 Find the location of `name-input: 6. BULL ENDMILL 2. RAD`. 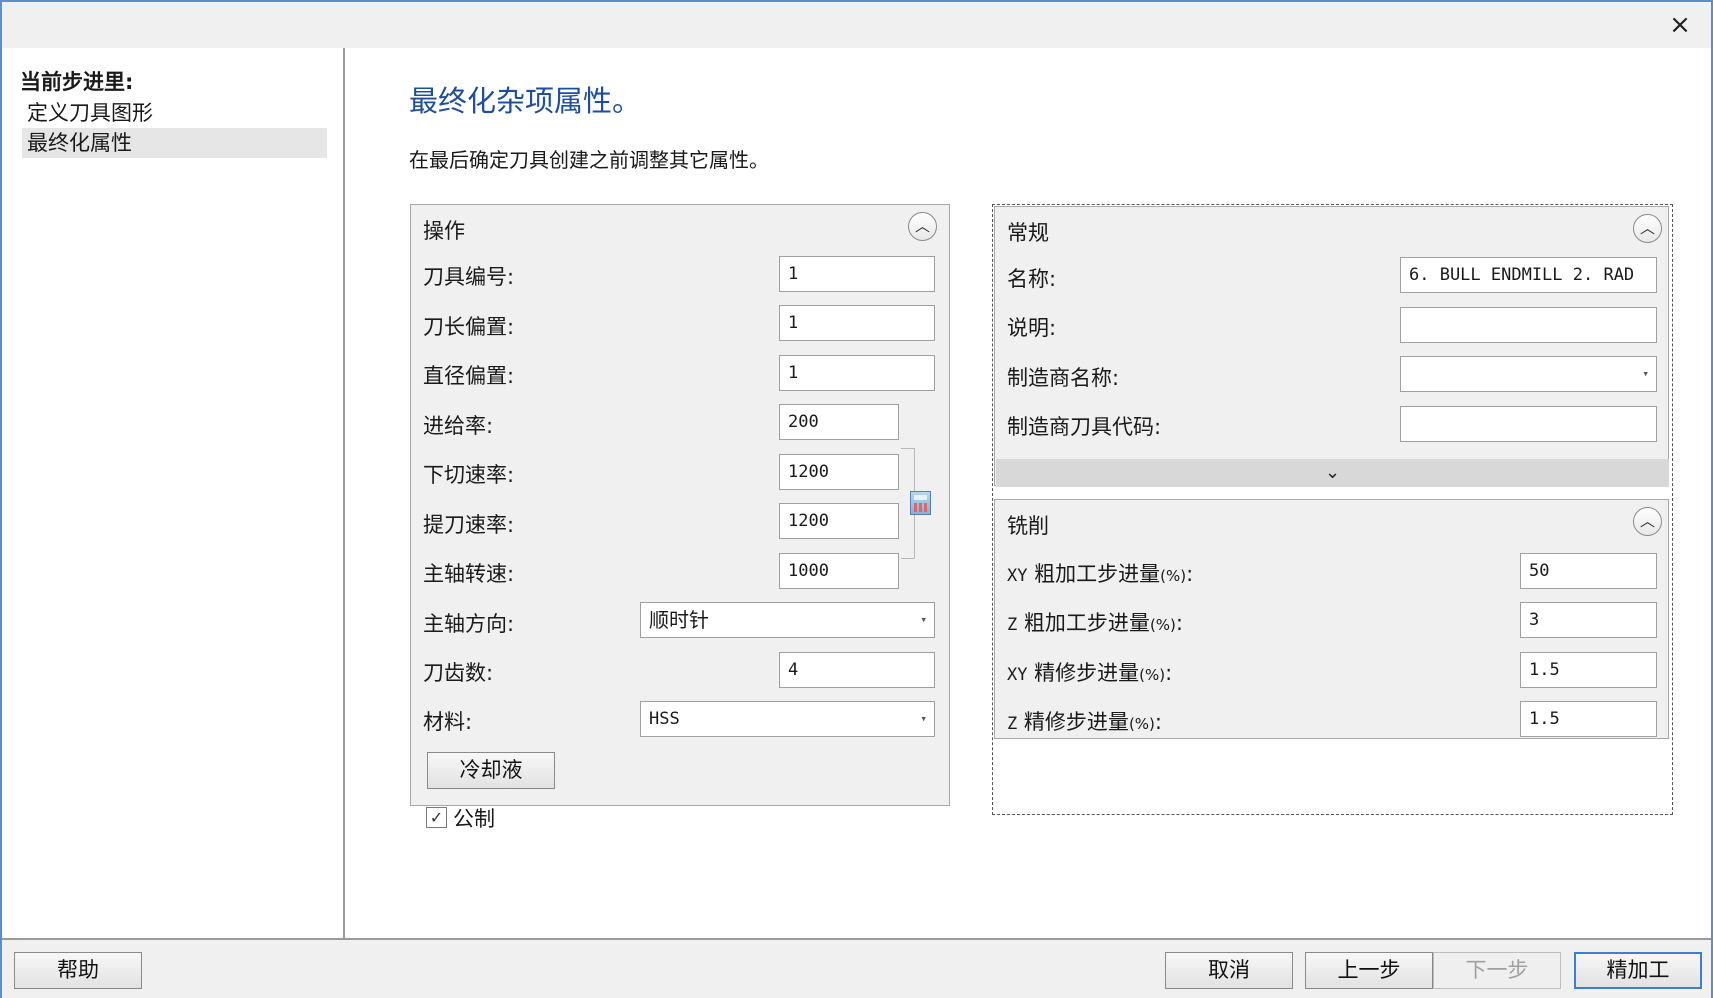

name-input: 6. BULL ENDMILL 2. RAD is located at coordinates (1528, 275).